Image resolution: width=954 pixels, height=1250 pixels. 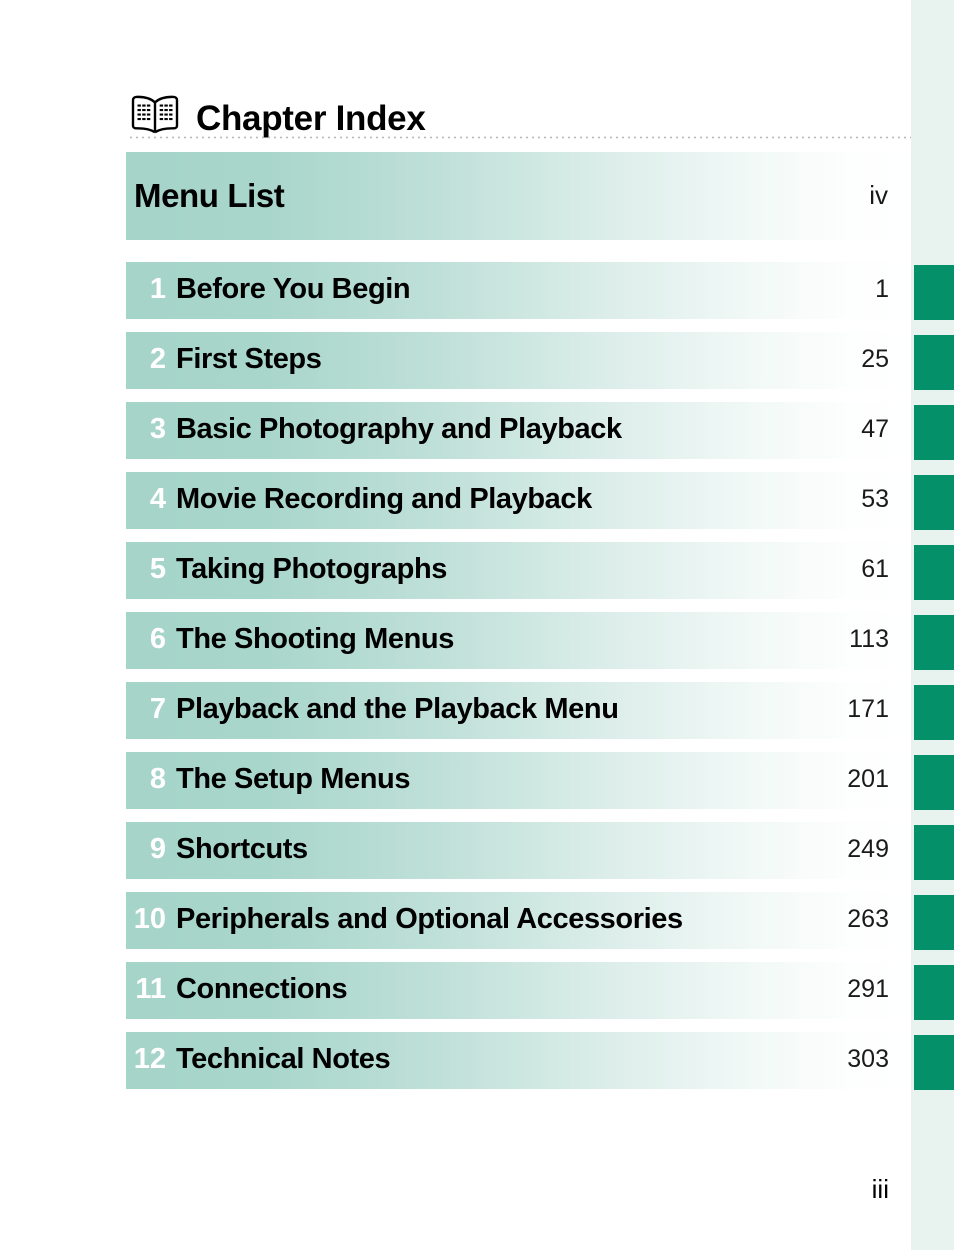 I want to click on chapter-title: Before You Begin, so click(x=293, y=288).